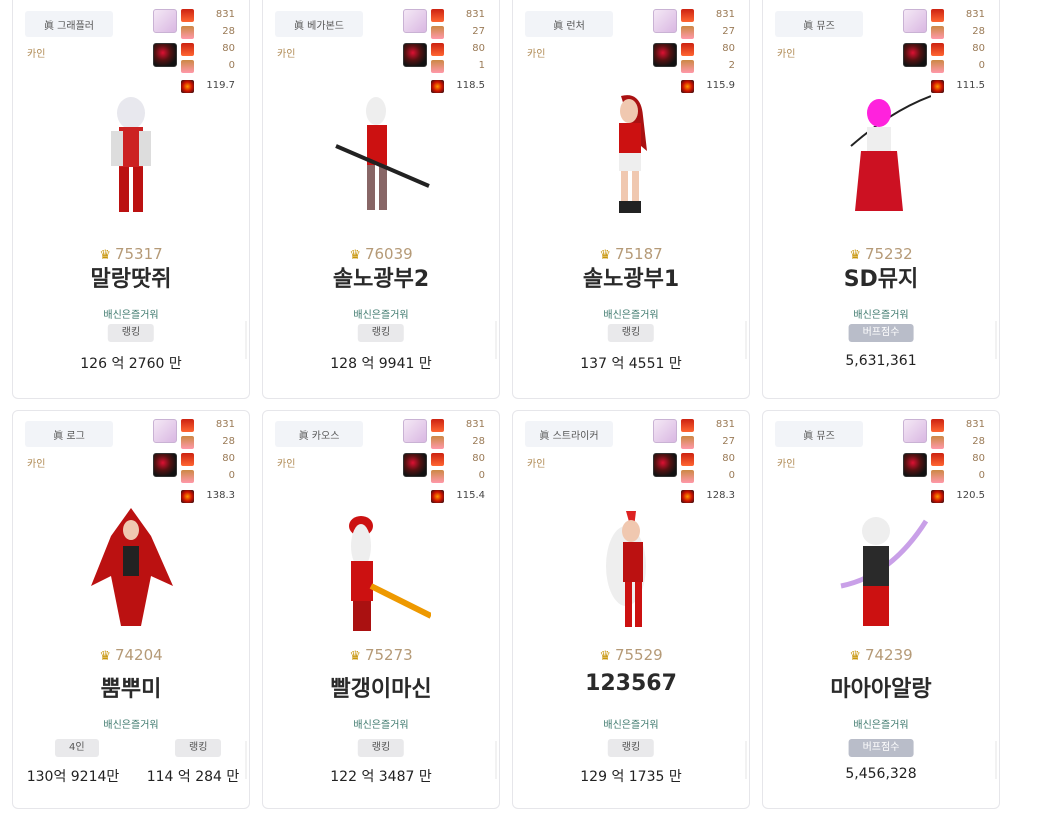  What do you see at coordinates (720, 495) in the screenshot?
I see `stat-value: 128.3` at bounding box center [720, 495].